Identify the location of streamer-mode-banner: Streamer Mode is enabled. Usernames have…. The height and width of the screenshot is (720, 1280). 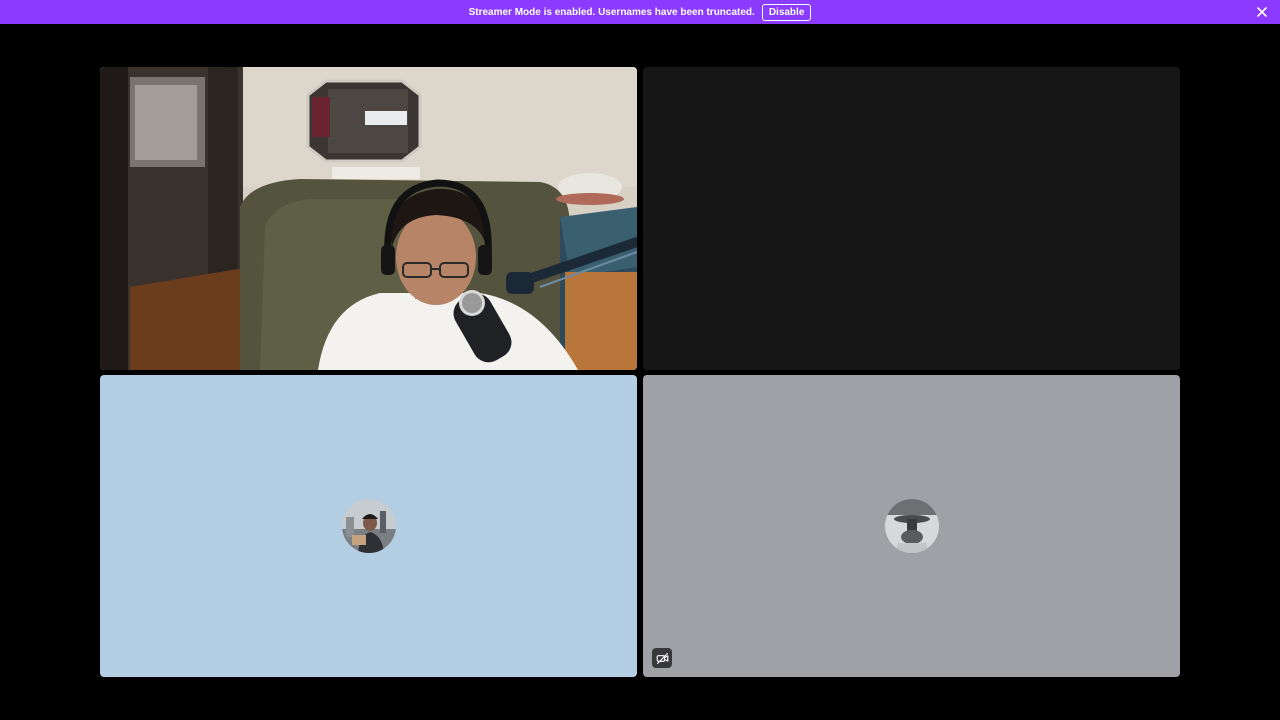
(640, 12).